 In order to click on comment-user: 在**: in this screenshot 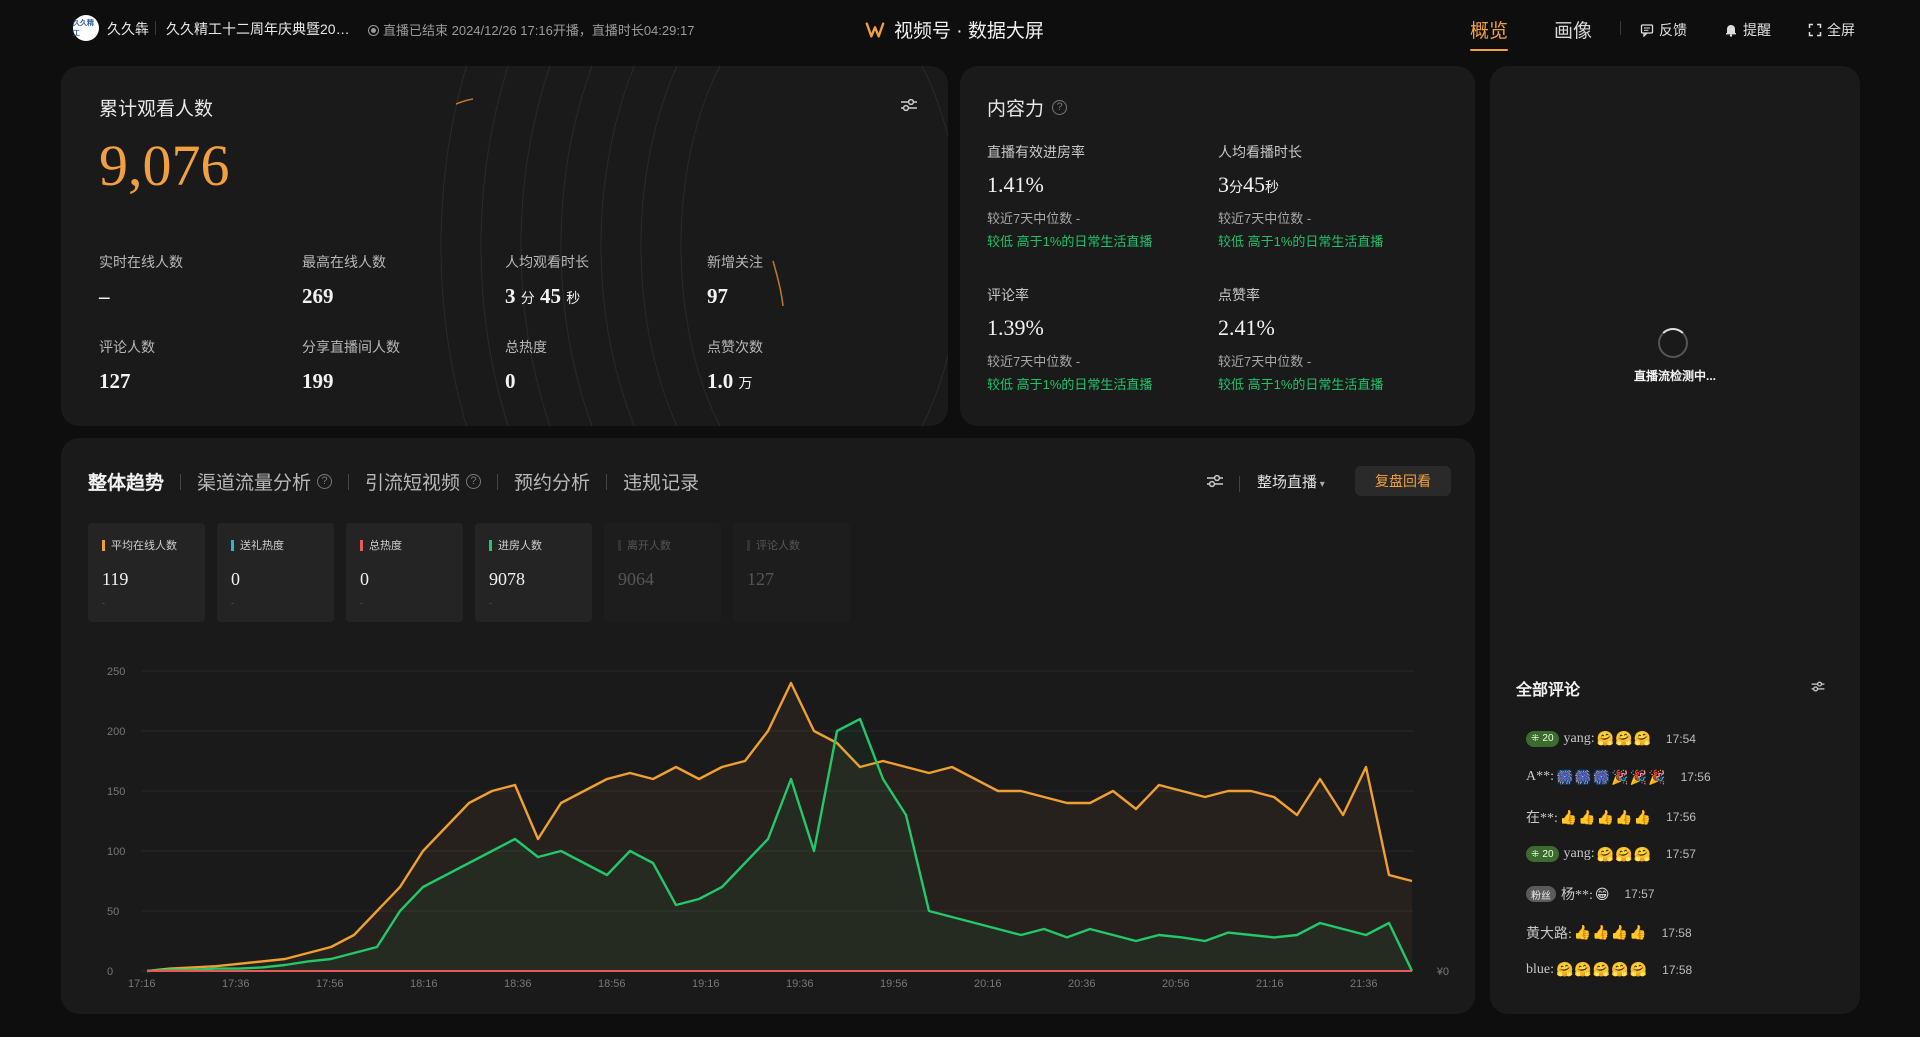, I will do `click(1542, 818)`.